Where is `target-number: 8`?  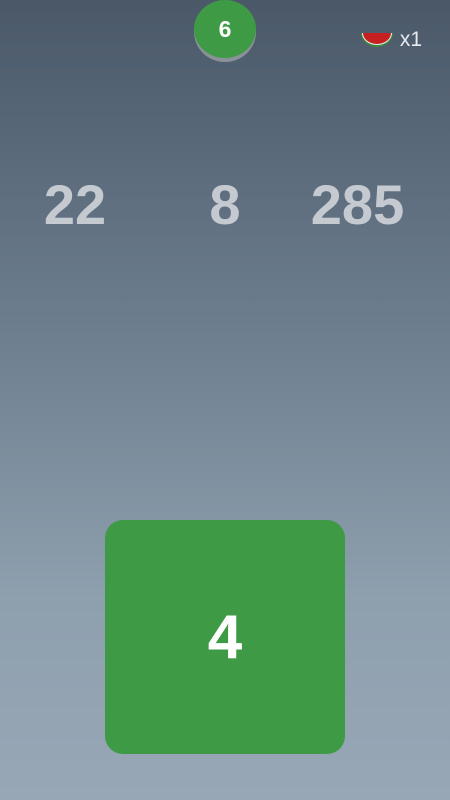
target-number: 8 is located at coordinates (225, 205).